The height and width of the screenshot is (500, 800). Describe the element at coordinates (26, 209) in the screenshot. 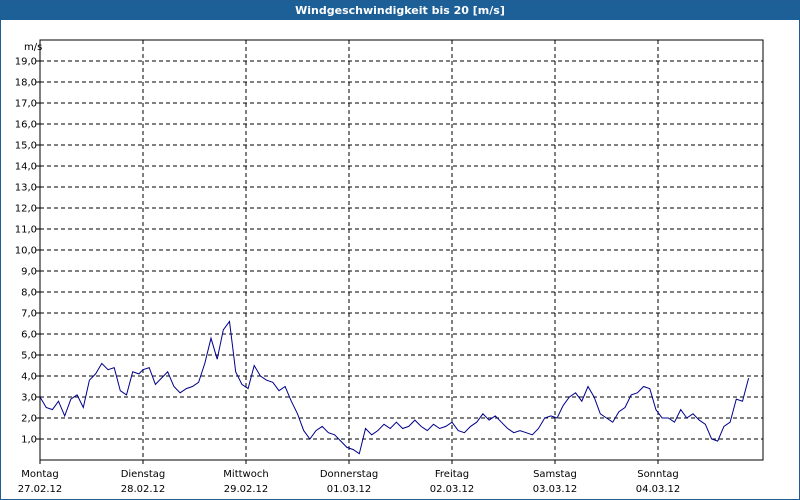

I see `y-tick-label: 12,0` at that location.